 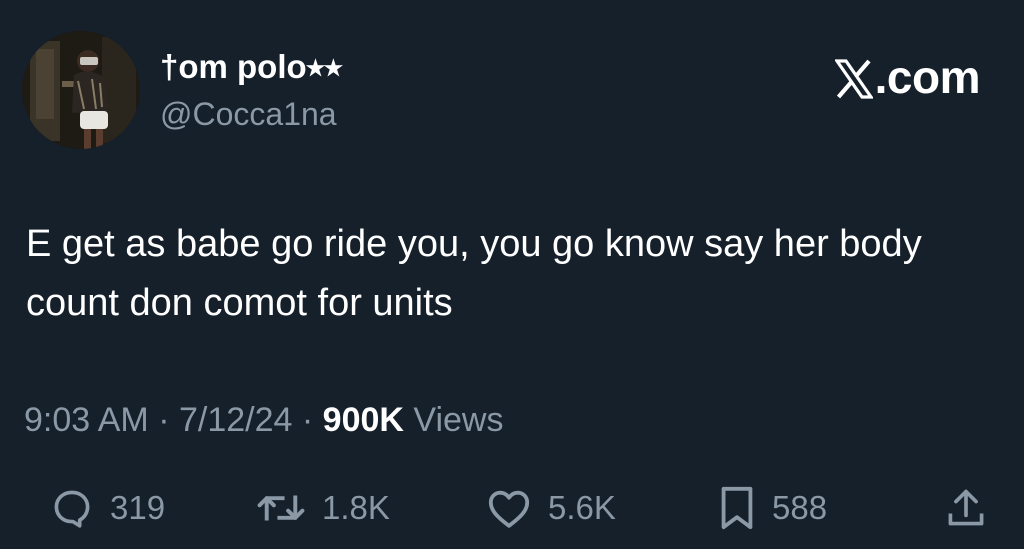 I want to click on repost-count: 1.8K, so click(x=356, y=507).